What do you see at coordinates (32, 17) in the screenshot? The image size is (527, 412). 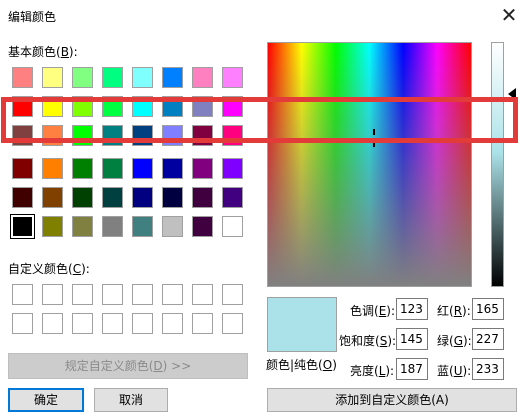 I see `window-title: 编辑颜色` at bounding box center [32, 17].